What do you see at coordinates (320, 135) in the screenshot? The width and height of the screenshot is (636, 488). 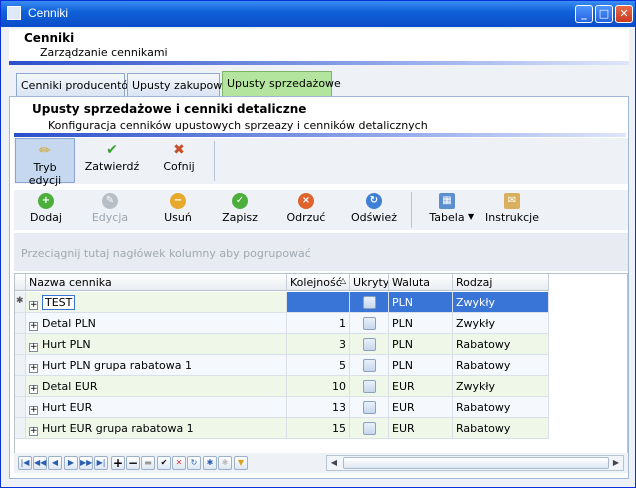 I see `panel-divider` at bounding box center [320, 135].